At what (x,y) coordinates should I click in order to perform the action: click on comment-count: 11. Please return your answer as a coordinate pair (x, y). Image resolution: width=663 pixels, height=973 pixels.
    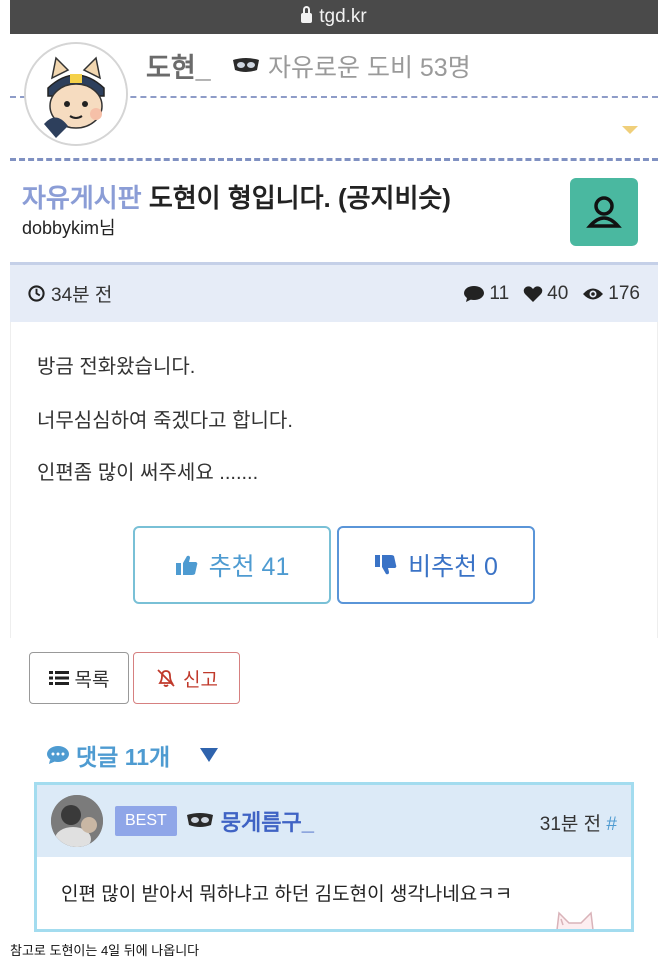
    Looking at the image, I should click on (486, 294).